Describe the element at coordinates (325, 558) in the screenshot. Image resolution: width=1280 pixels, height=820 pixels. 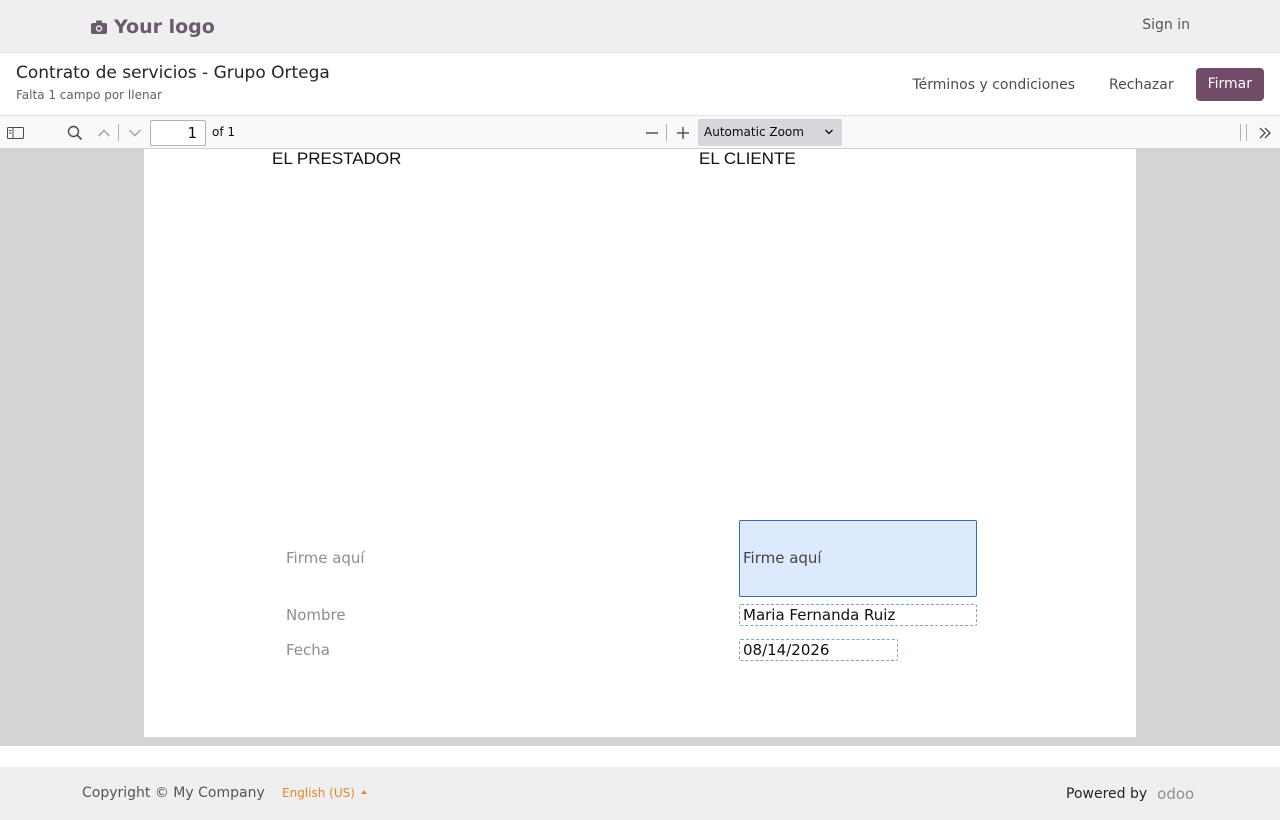
I see `signature-label: Firme aquí` at that location.